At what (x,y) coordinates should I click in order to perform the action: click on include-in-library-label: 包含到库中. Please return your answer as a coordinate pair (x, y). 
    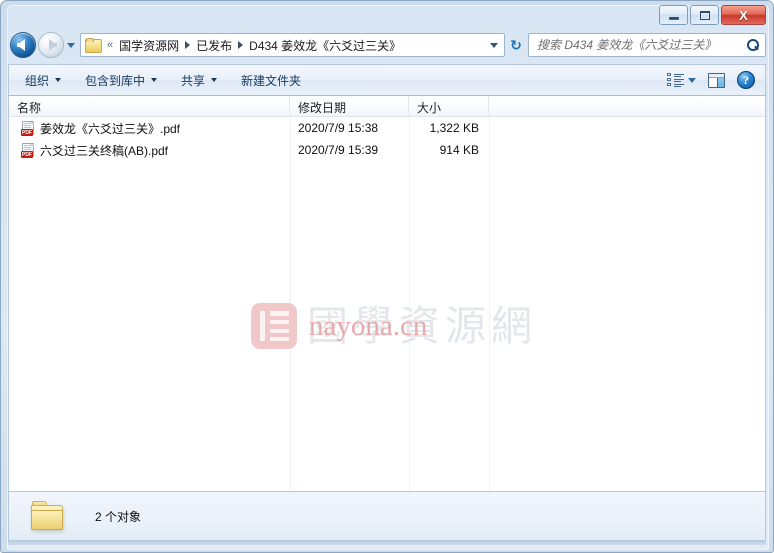
    Looking at the image, I should click on (115, 80).